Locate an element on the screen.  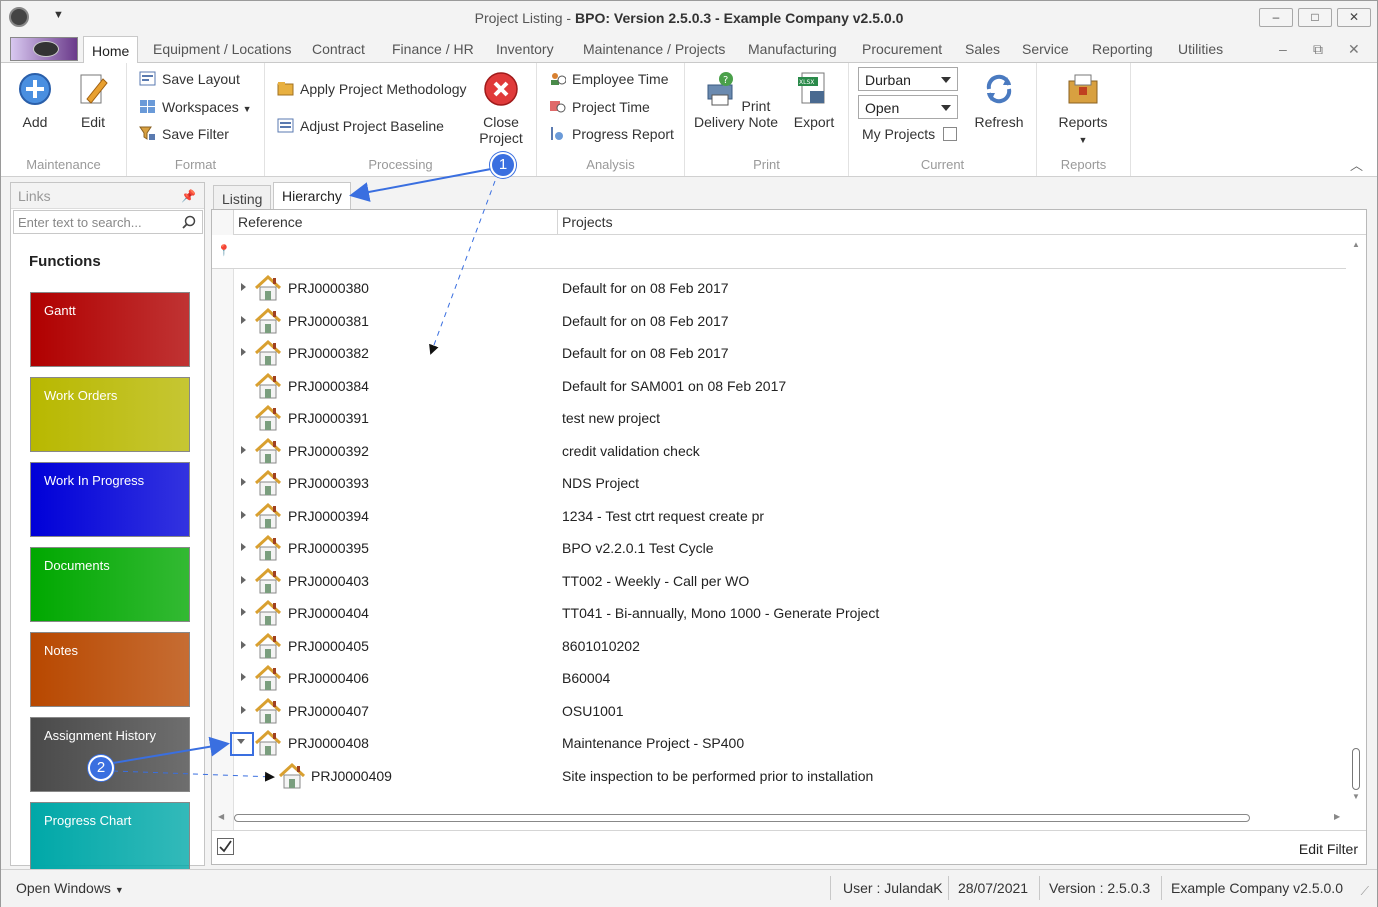
table-row: PRJ0000381 Default for on 08 Feb 2017 is located at coordinates (789, 321).